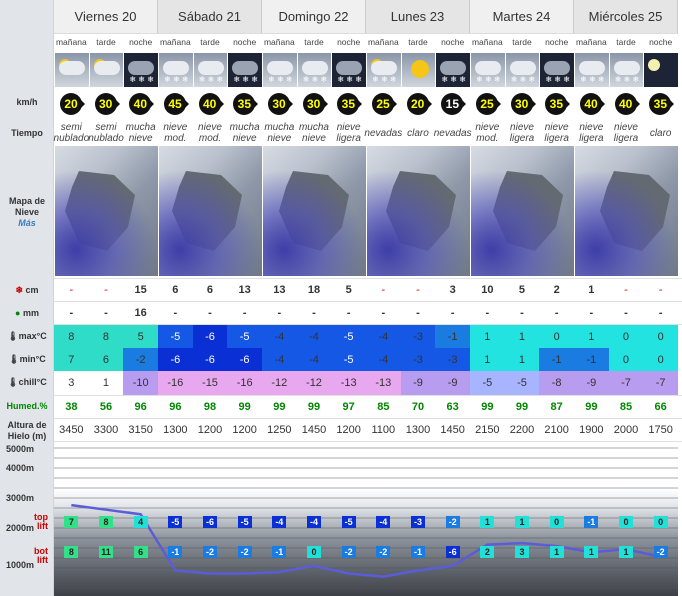 The image size is (682, 596). Describe the element at coordinates (487, 552) in the screenshot. I see `botlift-marker: 2` at that location.